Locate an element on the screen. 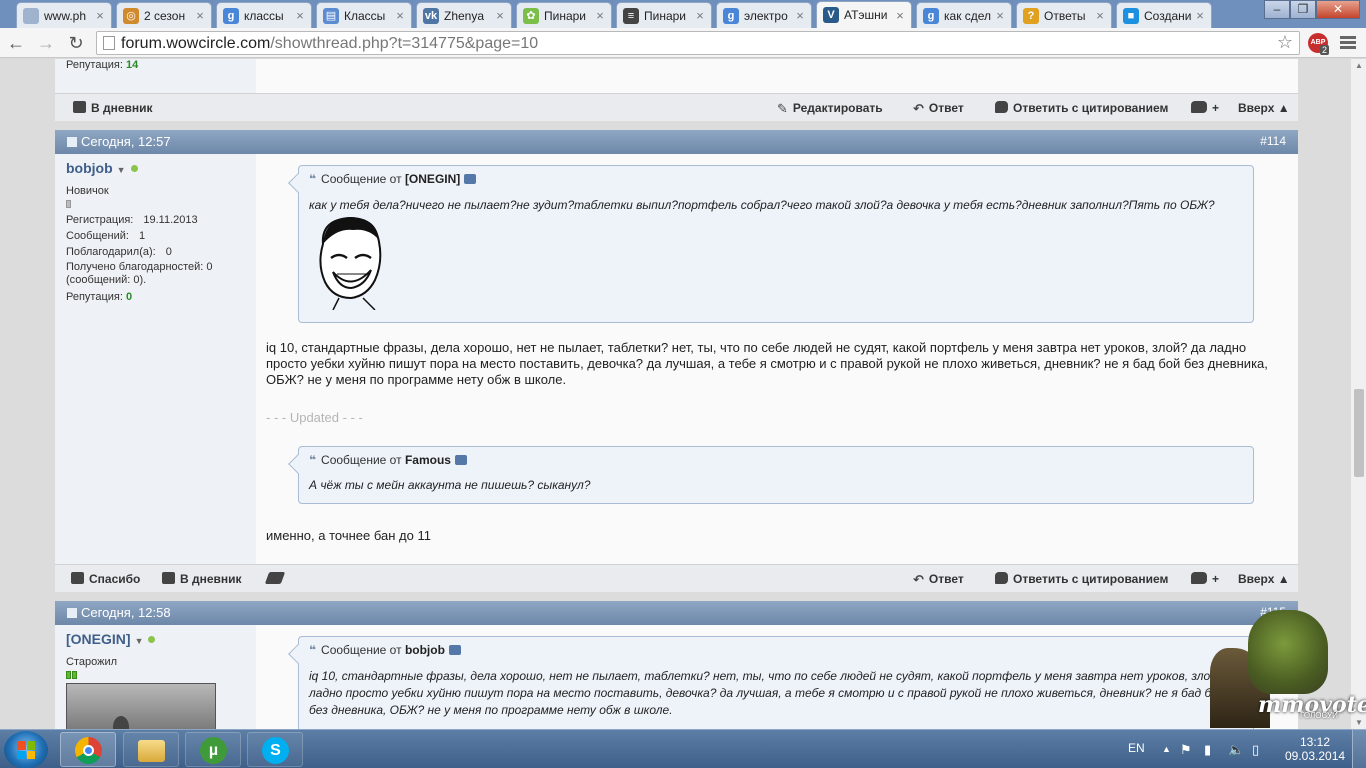  browser-tab: vk Zhenya × is located at coordinates (464, 15).